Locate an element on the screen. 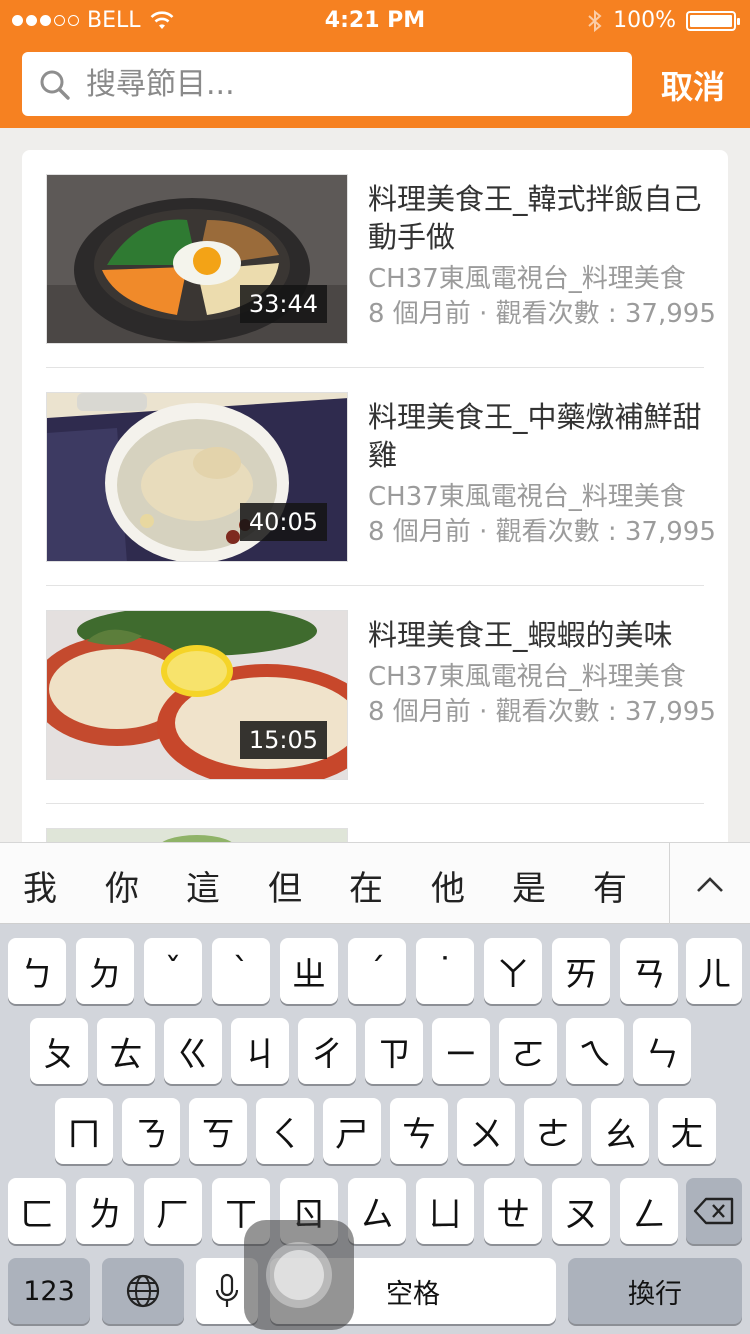 The width and height of the screenshot is (750, 1334). globe-icon is located at coordinates (143, 1291).